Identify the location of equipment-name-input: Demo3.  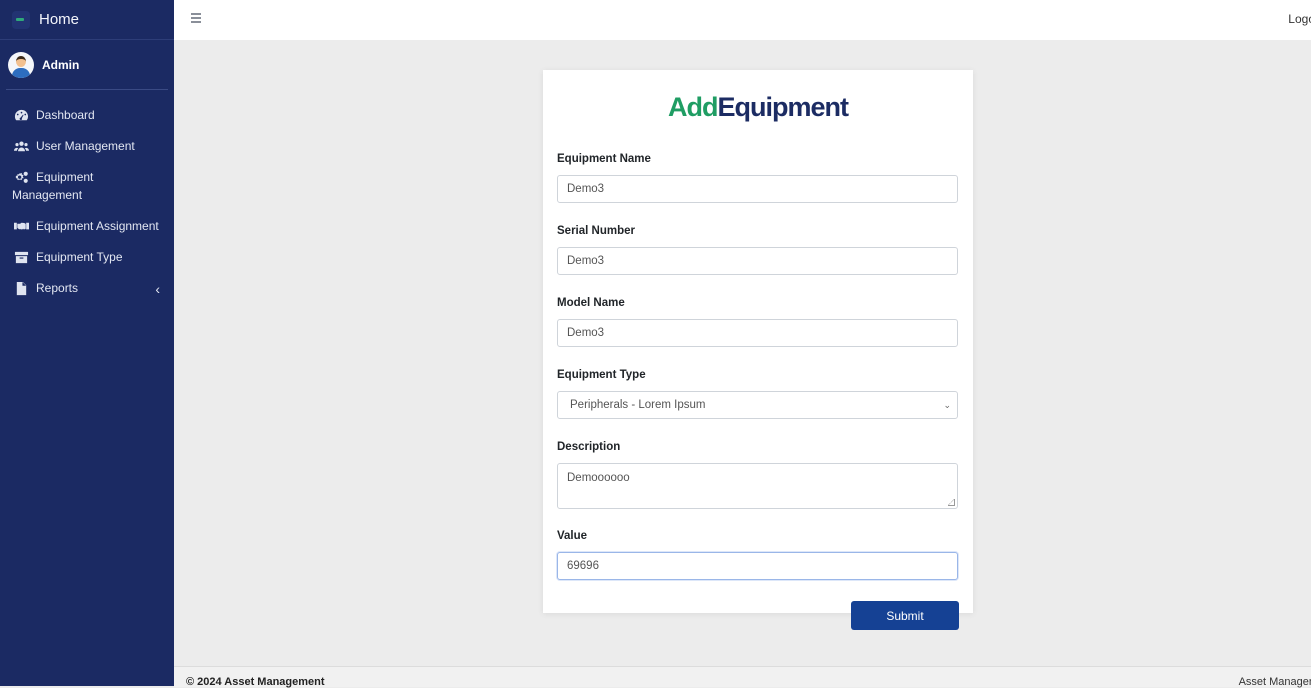
(757, 189).